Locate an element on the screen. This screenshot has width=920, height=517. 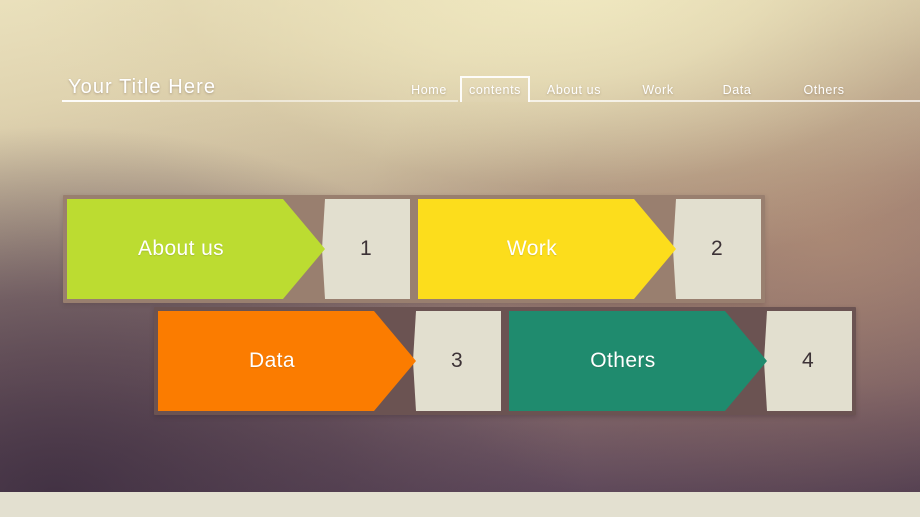
nav-item-contents: contents is located at coordinates (495, 89).